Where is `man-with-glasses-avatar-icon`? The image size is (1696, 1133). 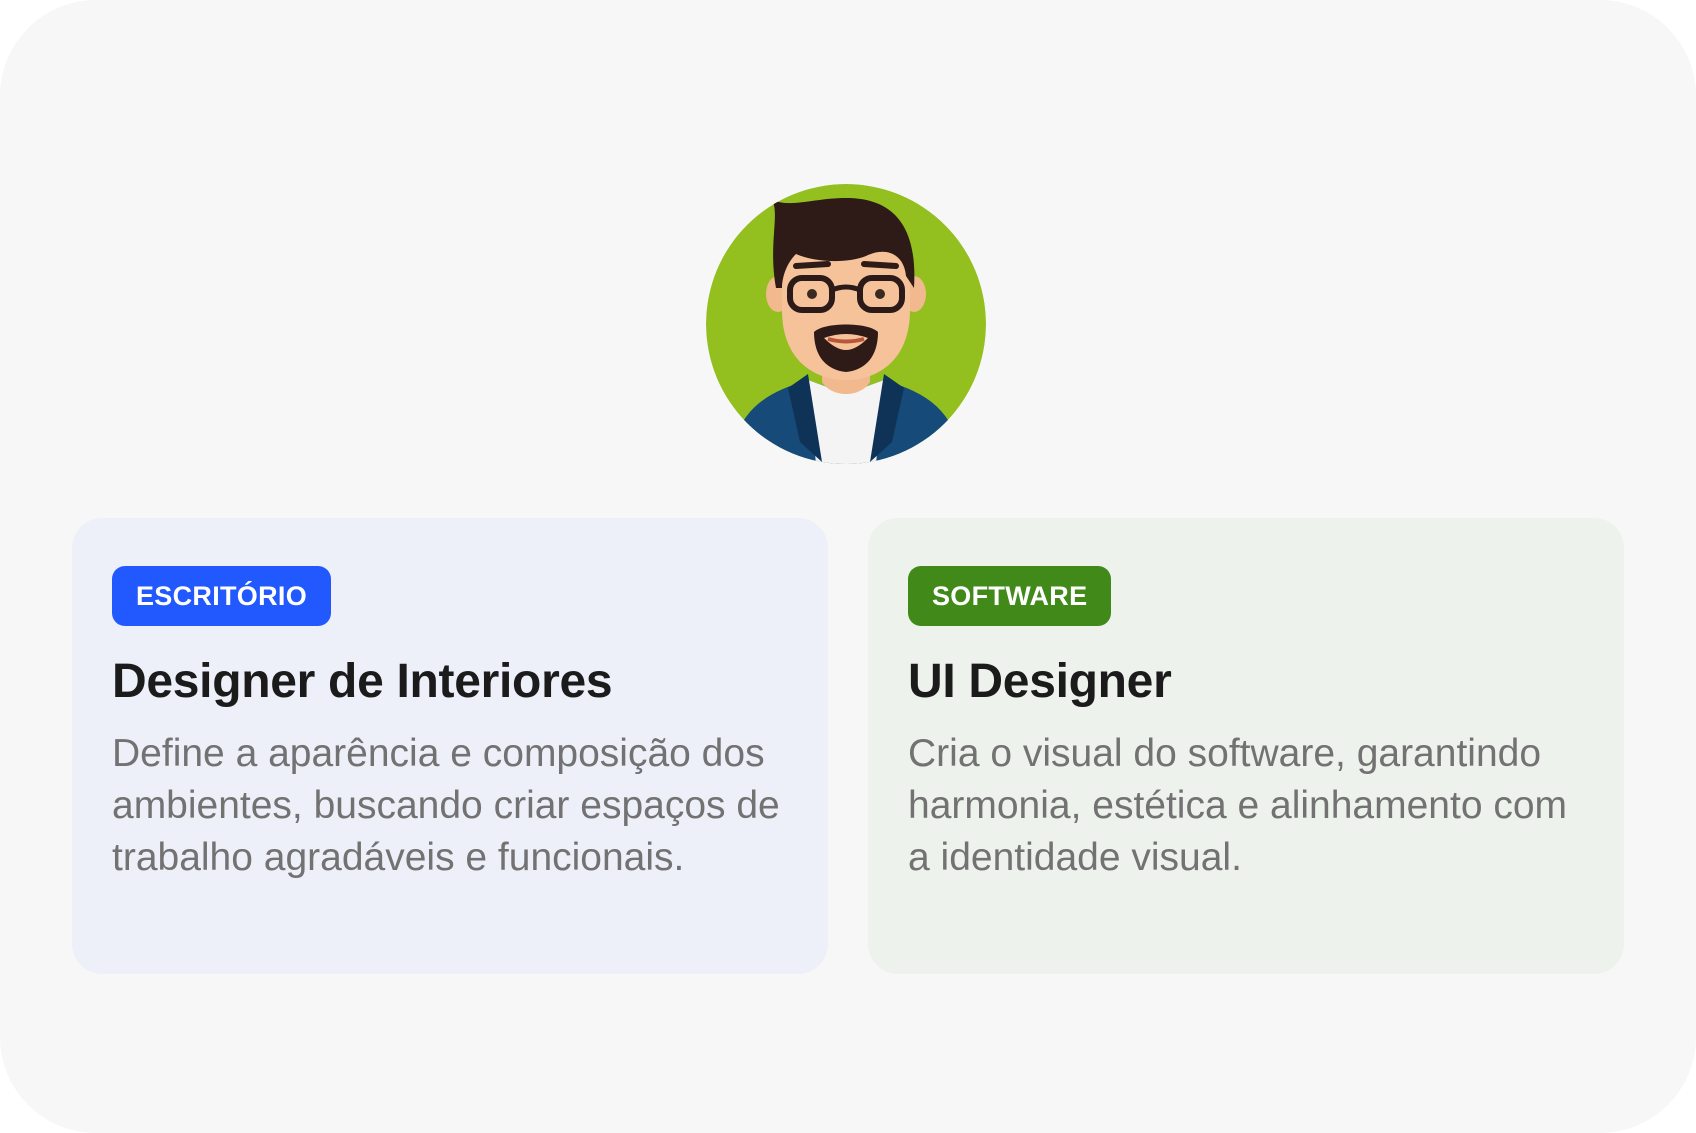 man-with-glasses-avatar-icon is located at coordinates (846, 324).